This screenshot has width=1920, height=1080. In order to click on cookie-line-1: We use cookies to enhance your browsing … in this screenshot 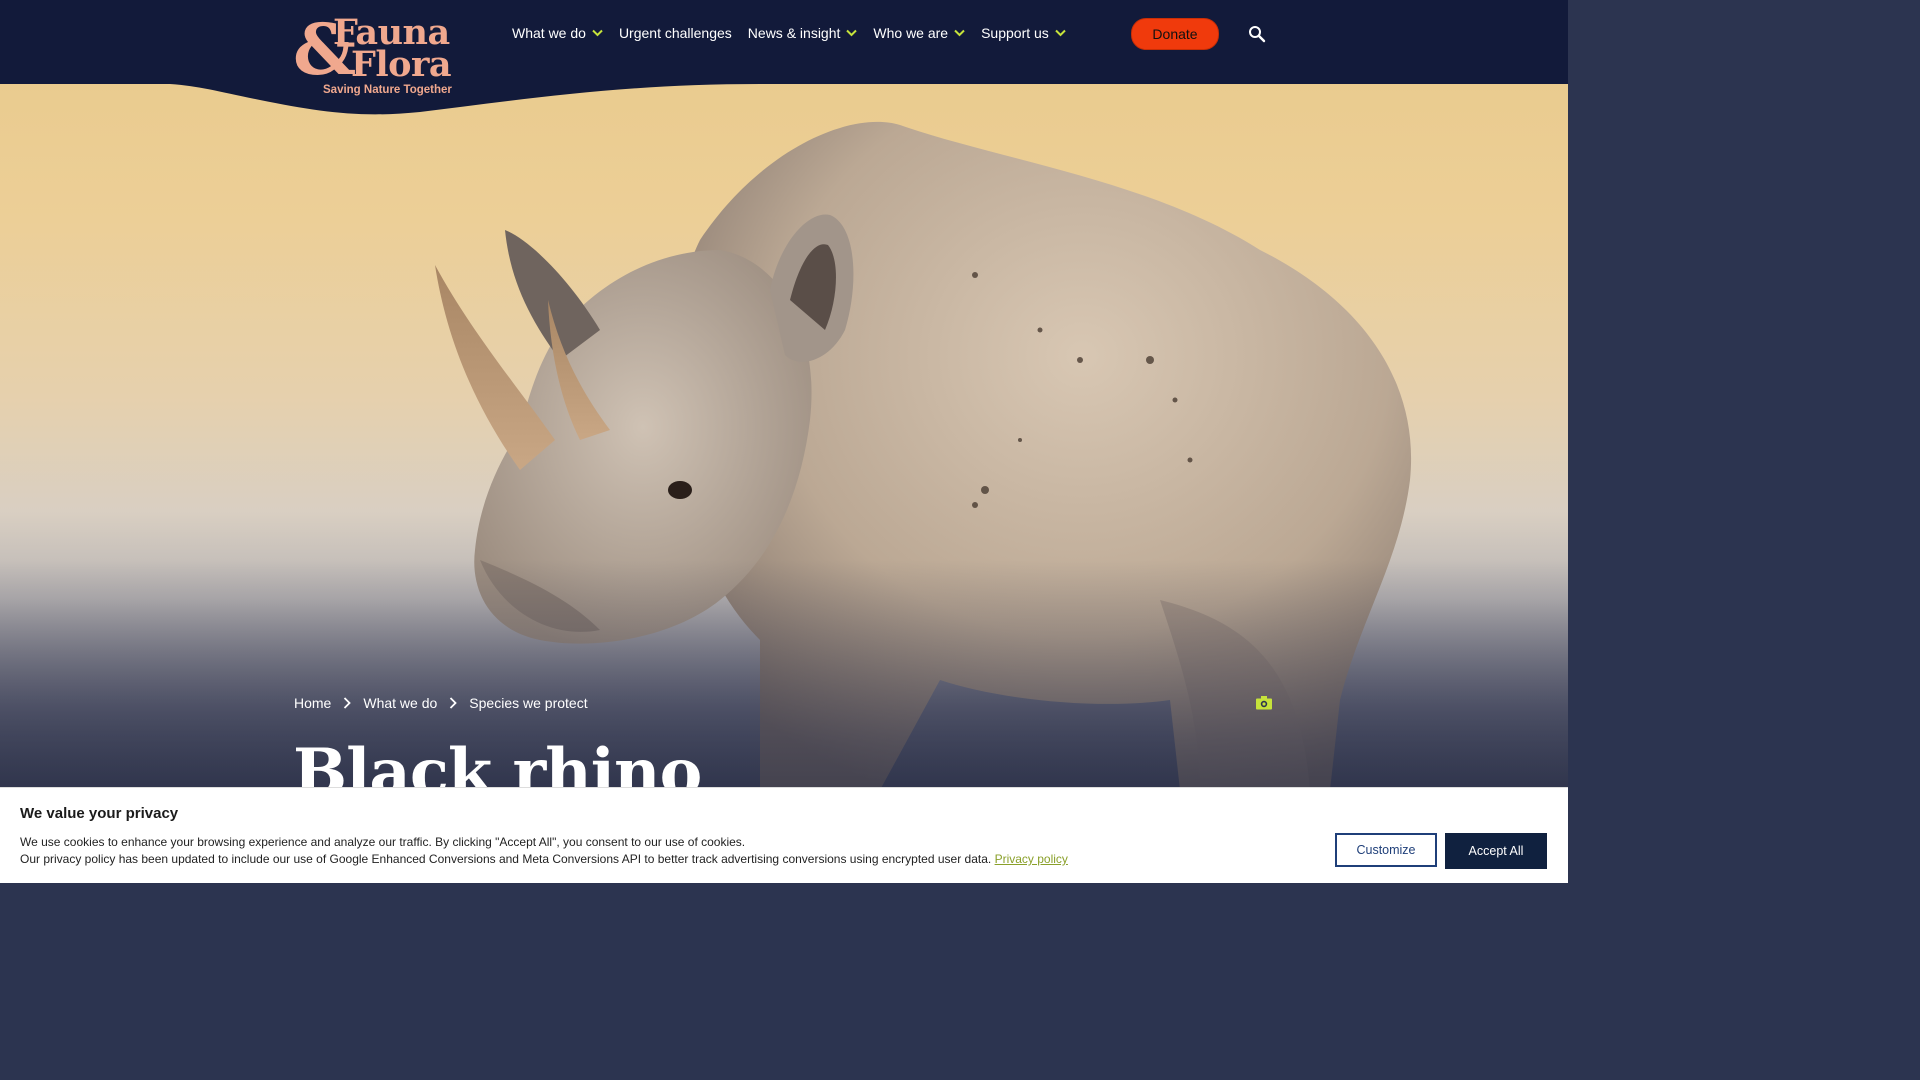, I will do `click(383, 842)`.